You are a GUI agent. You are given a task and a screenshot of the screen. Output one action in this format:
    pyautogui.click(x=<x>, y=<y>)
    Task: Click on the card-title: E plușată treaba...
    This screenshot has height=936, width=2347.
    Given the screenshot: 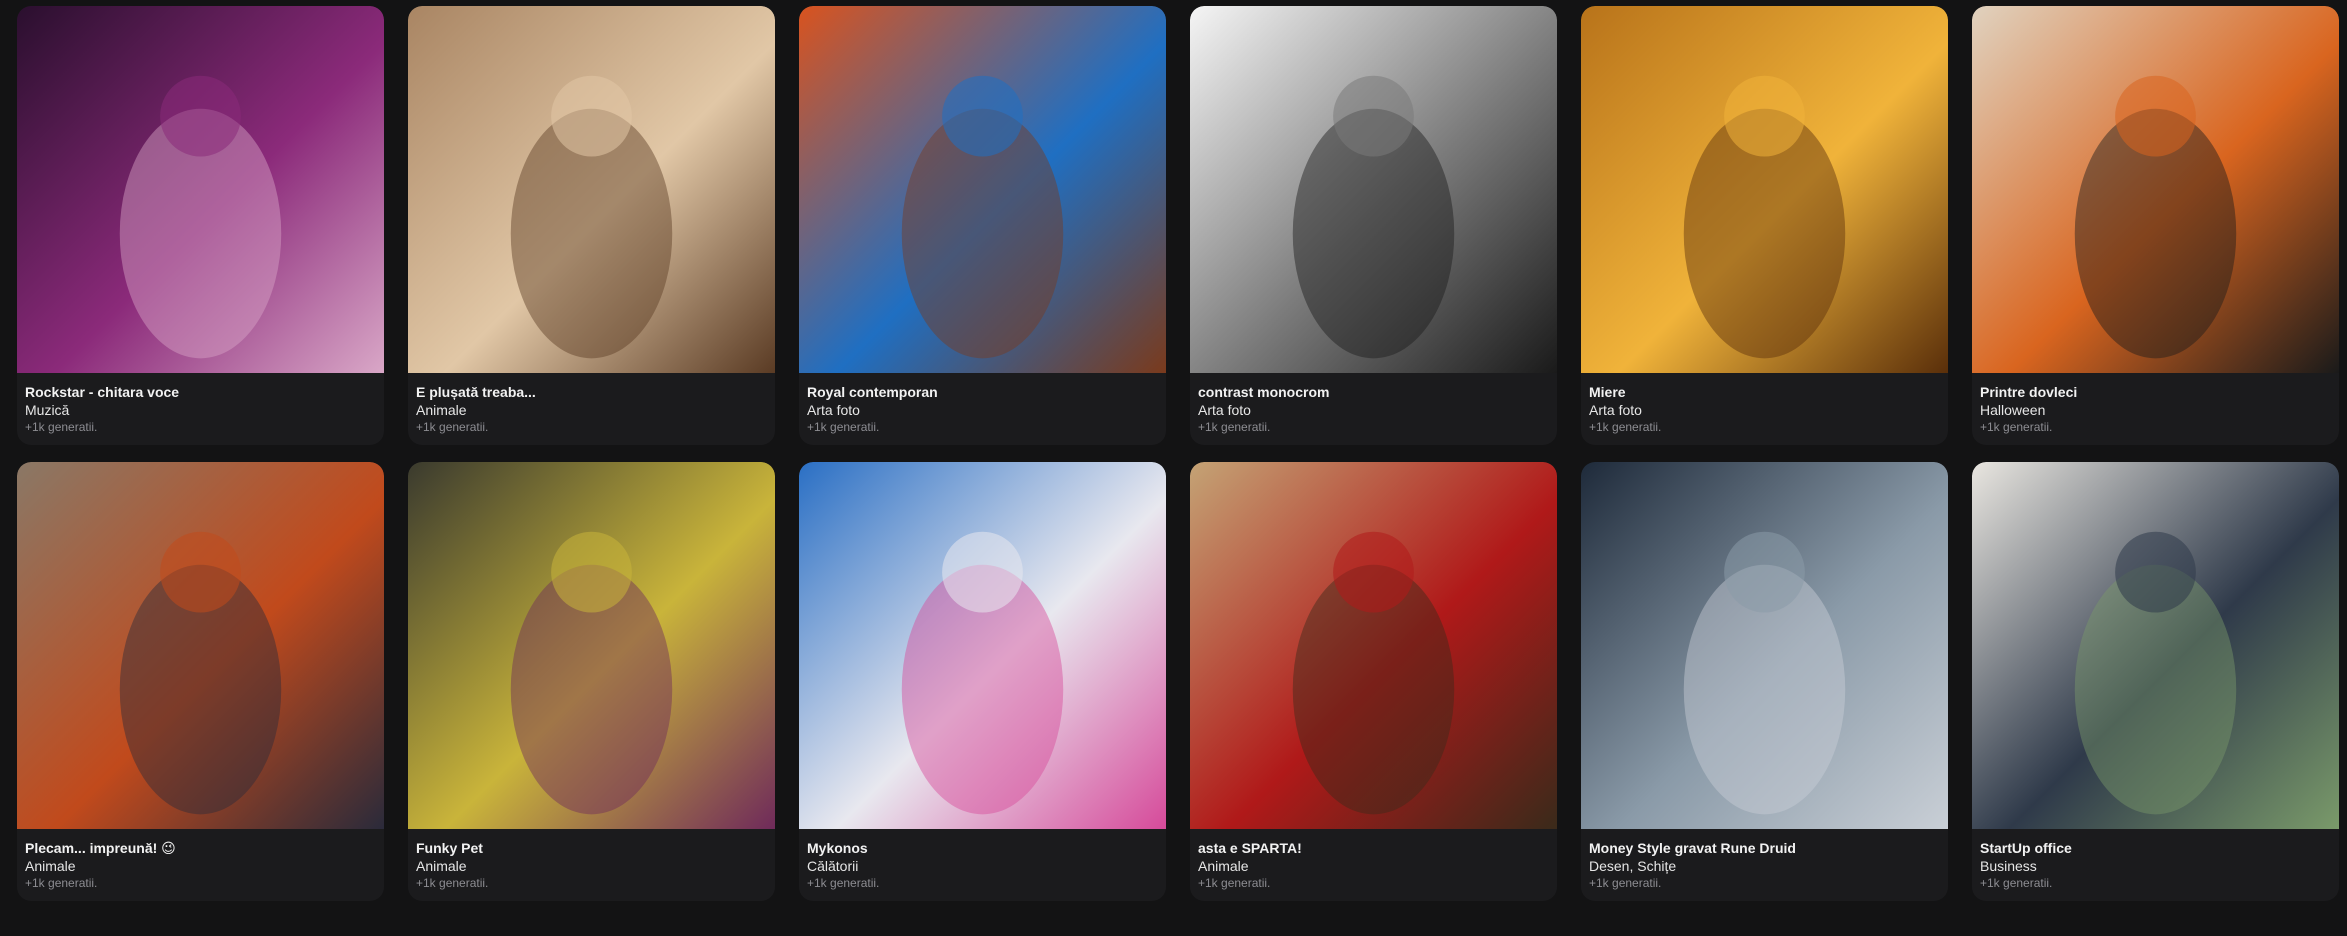 What is the action you would take?
    pyautogui.click(x=476, y=392)
    